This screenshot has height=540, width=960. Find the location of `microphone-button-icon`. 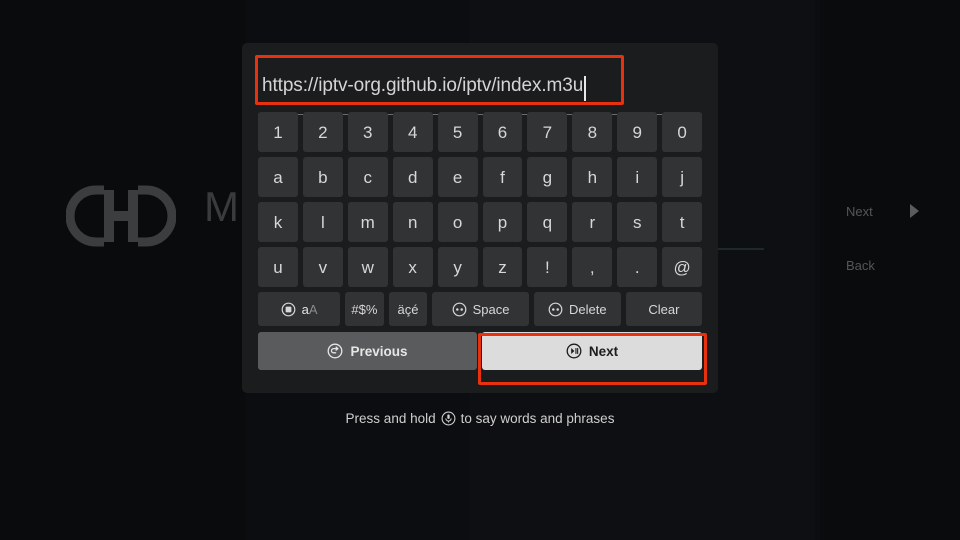

microphone-button-icon is located at coordinates (448, 418).